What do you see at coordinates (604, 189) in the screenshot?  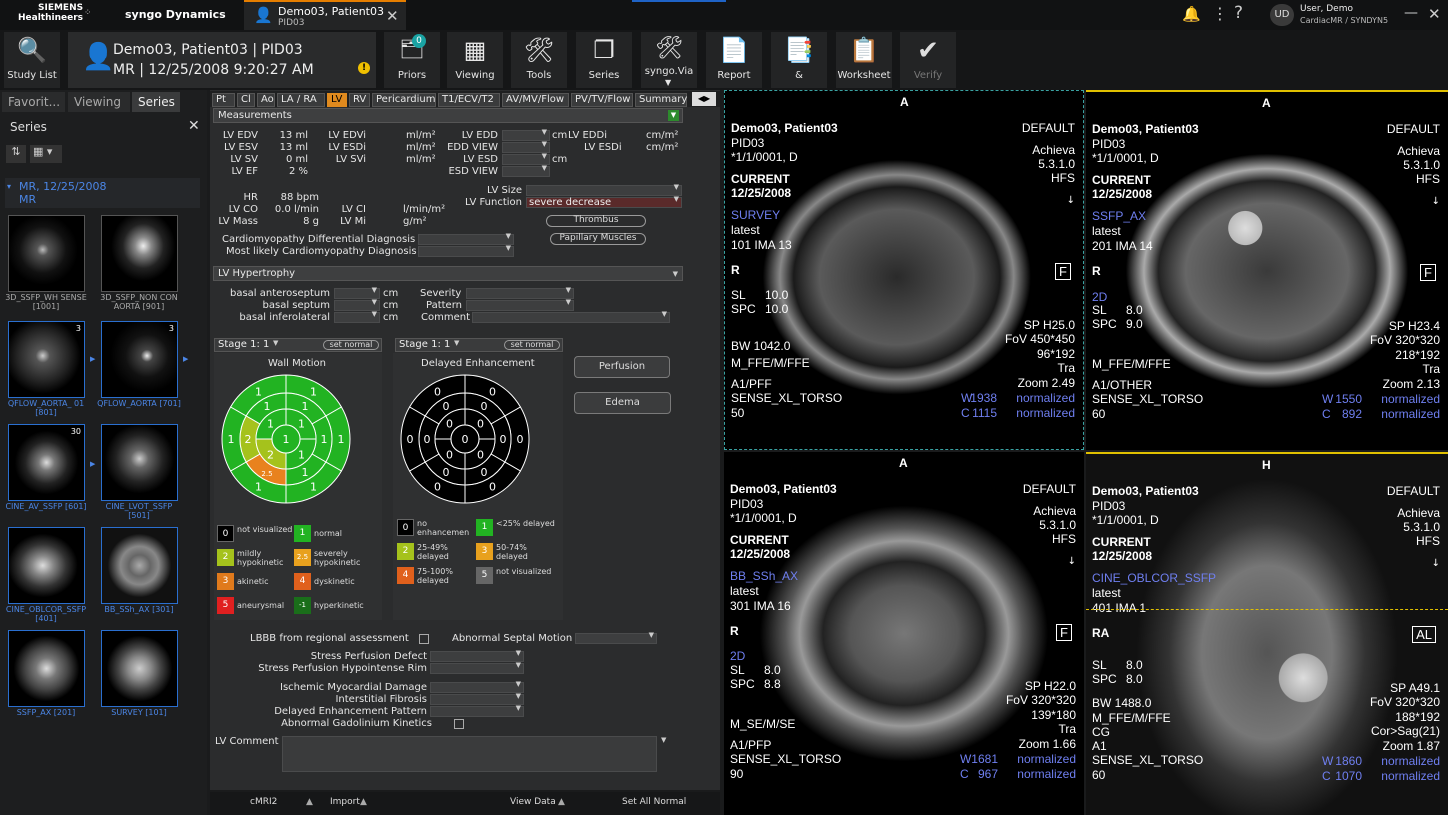 I see `lv-size-select: ▼` at bounding box center [604, 189].